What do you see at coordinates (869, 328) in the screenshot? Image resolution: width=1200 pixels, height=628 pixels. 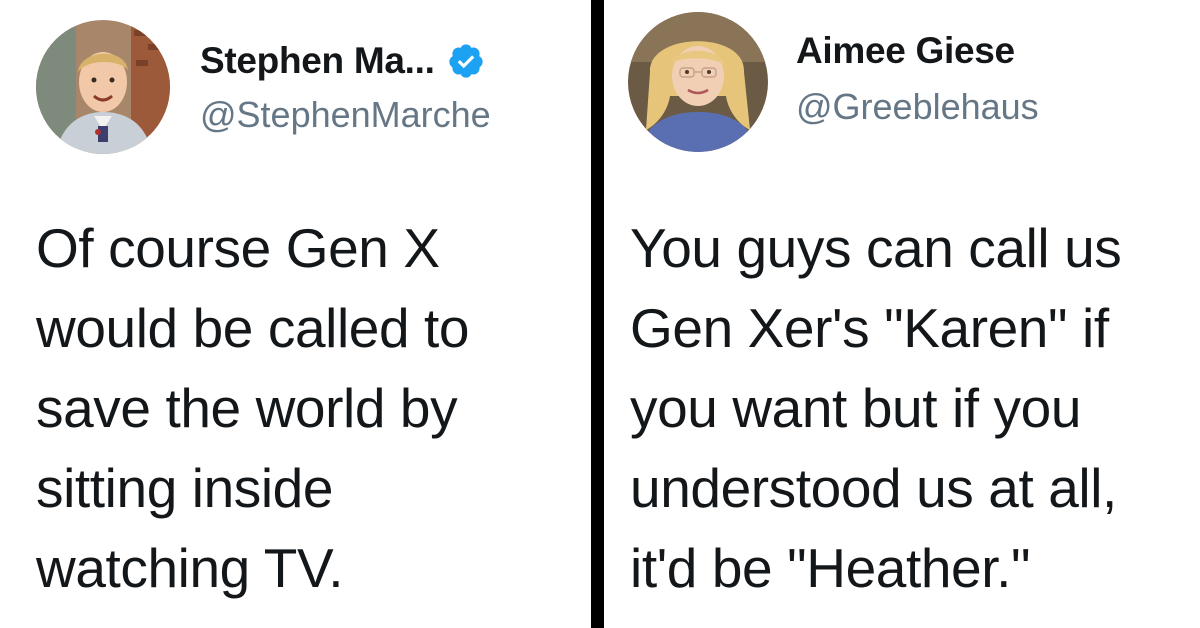 I see `tweet-text-line: Gen Xer's "Karen" if` at bounding box center [869, 328].